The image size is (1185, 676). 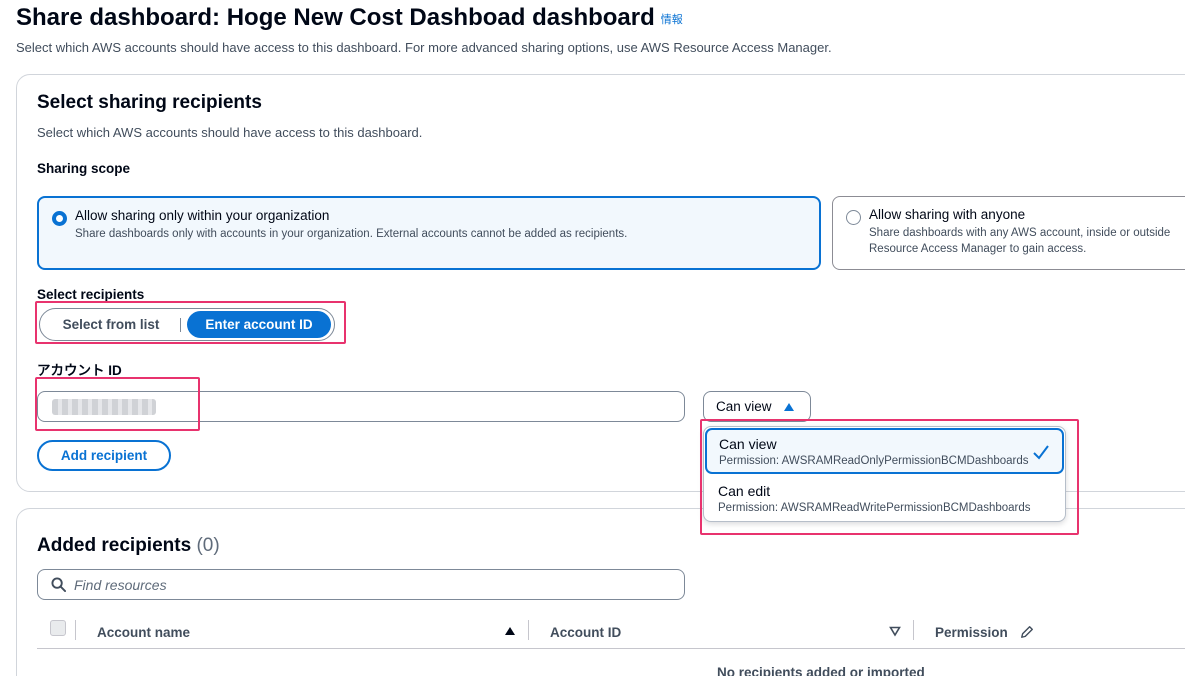 What do you see at coordinates (149, 102) in the screenshot?
I see `section-title: Select sharing recipients` at bounding box center [149, 102].